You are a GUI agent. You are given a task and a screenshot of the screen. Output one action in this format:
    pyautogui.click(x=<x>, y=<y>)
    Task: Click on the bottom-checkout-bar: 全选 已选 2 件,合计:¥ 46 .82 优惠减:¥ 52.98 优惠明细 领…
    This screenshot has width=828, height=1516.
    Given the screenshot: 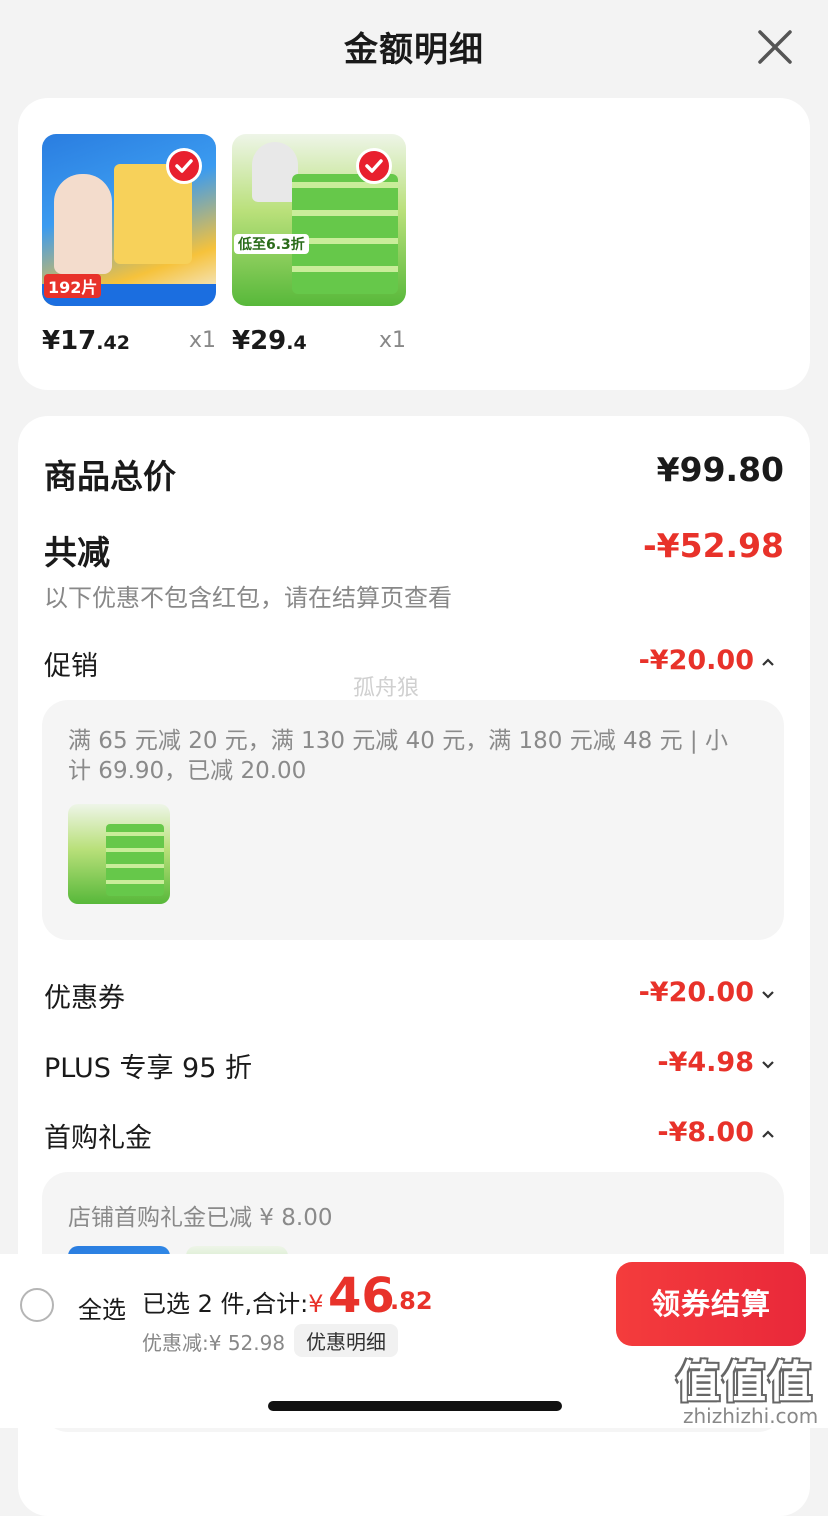 What is the action you would take?
    pyautogui.click(x=414, y=1341)
    